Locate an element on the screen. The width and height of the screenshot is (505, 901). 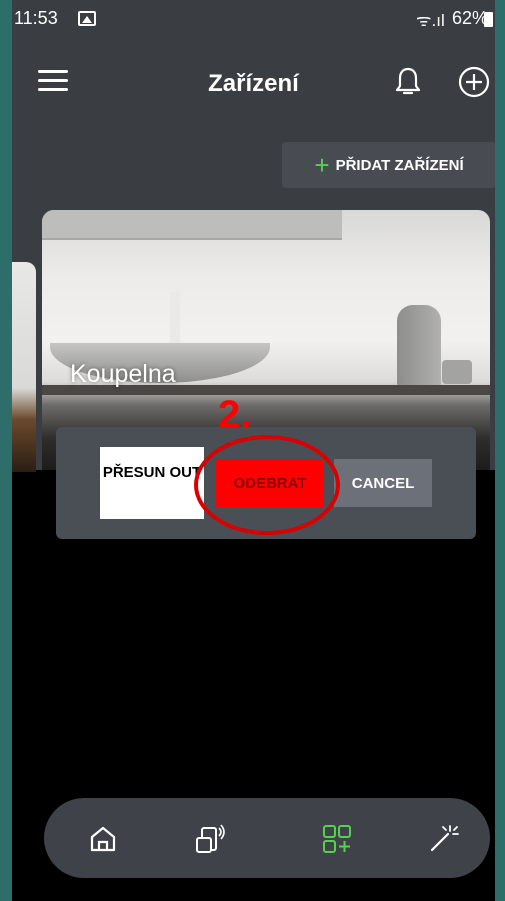
add-device-button: + PŘIDAT ZAŘÍZENÍ is located at coordinates (388, 165).